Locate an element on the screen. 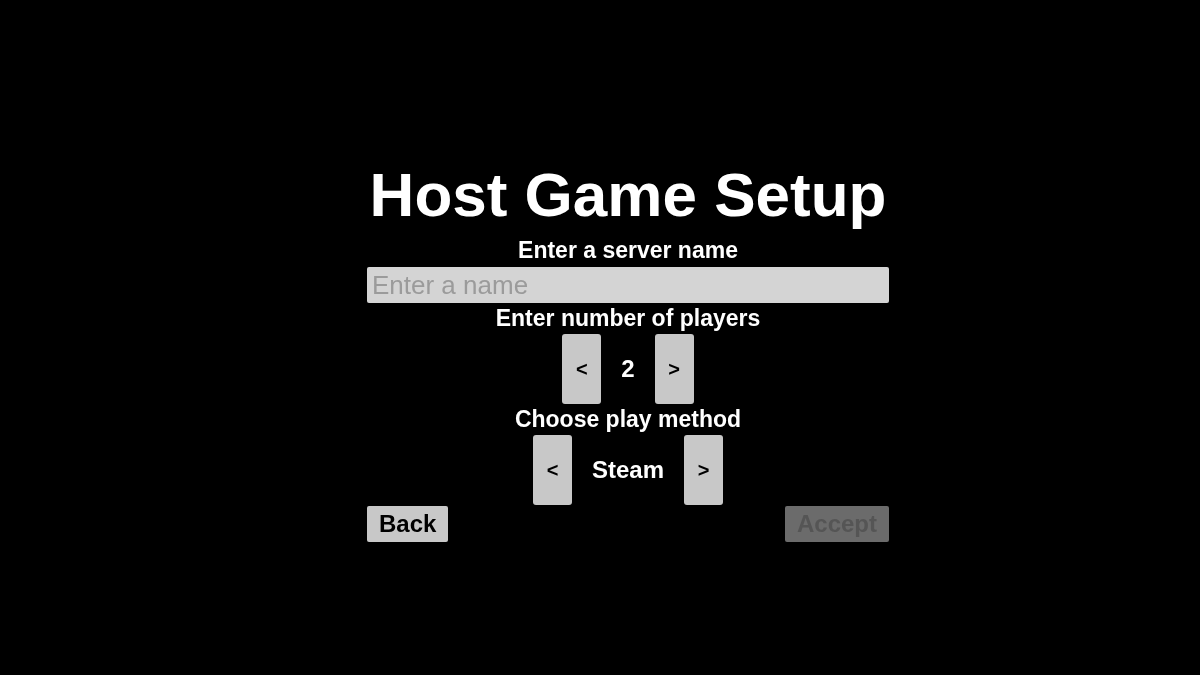 Image resolution: width=1200 pixels, height=675 pixels. server-name-field: Enter a name is located at coordinates (628, 285).